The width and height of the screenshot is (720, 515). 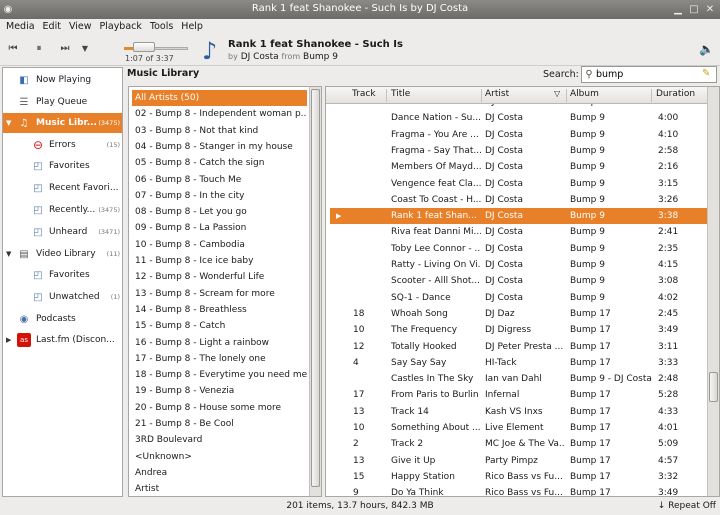 What do you see at coordinates (219, 326) in the screenshot?
I see `artist-list-item: 15 - Bump 8 - Catch` at bounding box center [219, 326].